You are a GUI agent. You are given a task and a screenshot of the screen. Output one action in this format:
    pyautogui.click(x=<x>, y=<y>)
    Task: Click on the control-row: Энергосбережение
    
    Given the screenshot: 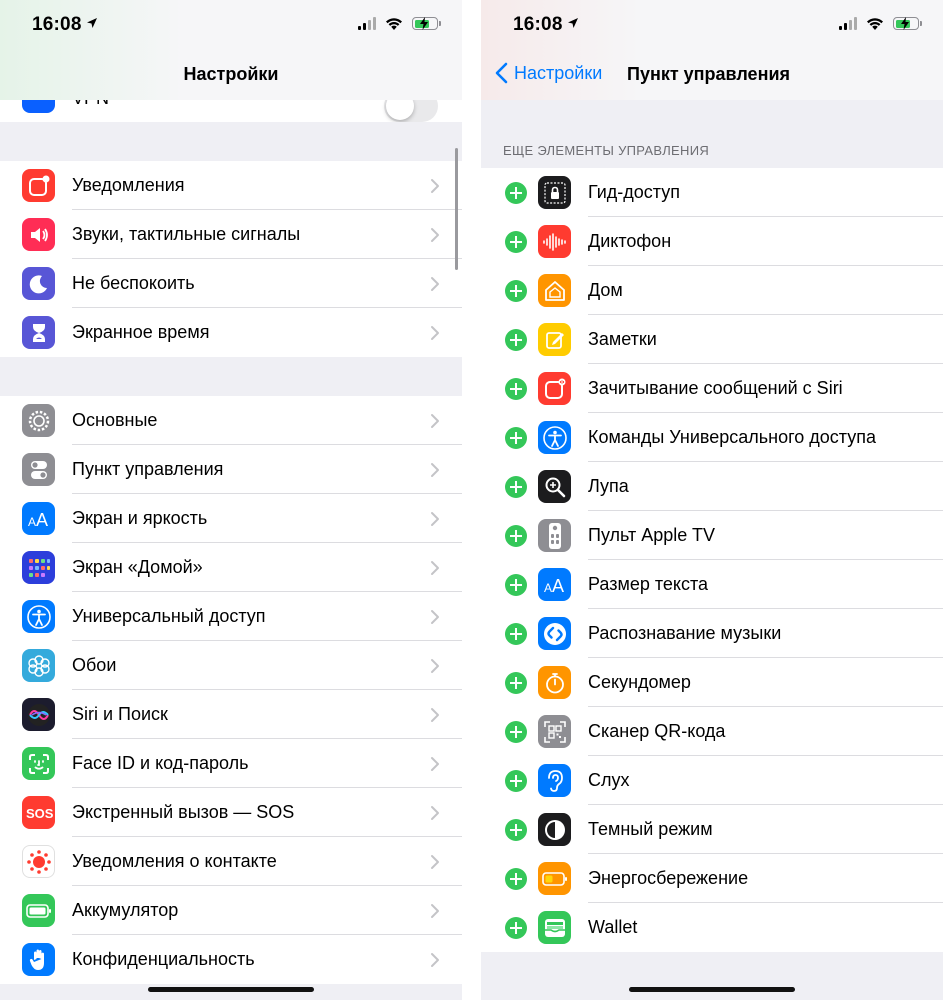 What is the action you would take?
    pyautogui.click(x=712, y=878)
    